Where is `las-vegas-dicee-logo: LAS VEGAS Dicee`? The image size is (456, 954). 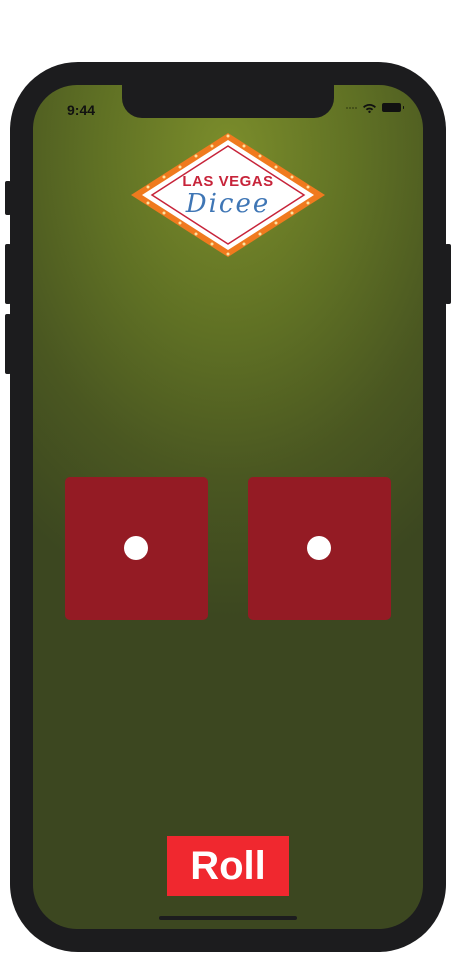 las-vegas-dicee-logo: LAS VEGAS Dicee is located at coordinates (228, 197).